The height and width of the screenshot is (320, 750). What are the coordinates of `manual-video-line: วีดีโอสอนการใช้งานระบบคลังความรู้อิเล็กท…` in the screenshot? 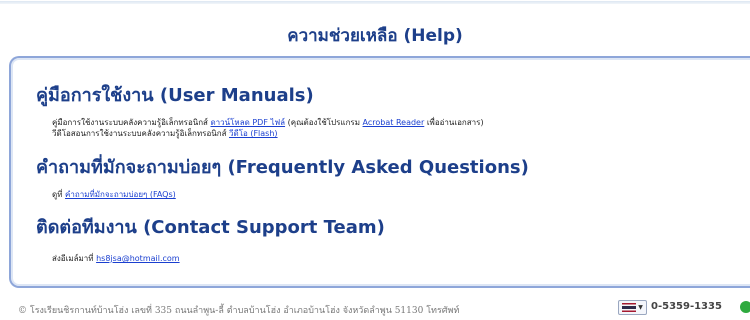 It's located at (165, 133).